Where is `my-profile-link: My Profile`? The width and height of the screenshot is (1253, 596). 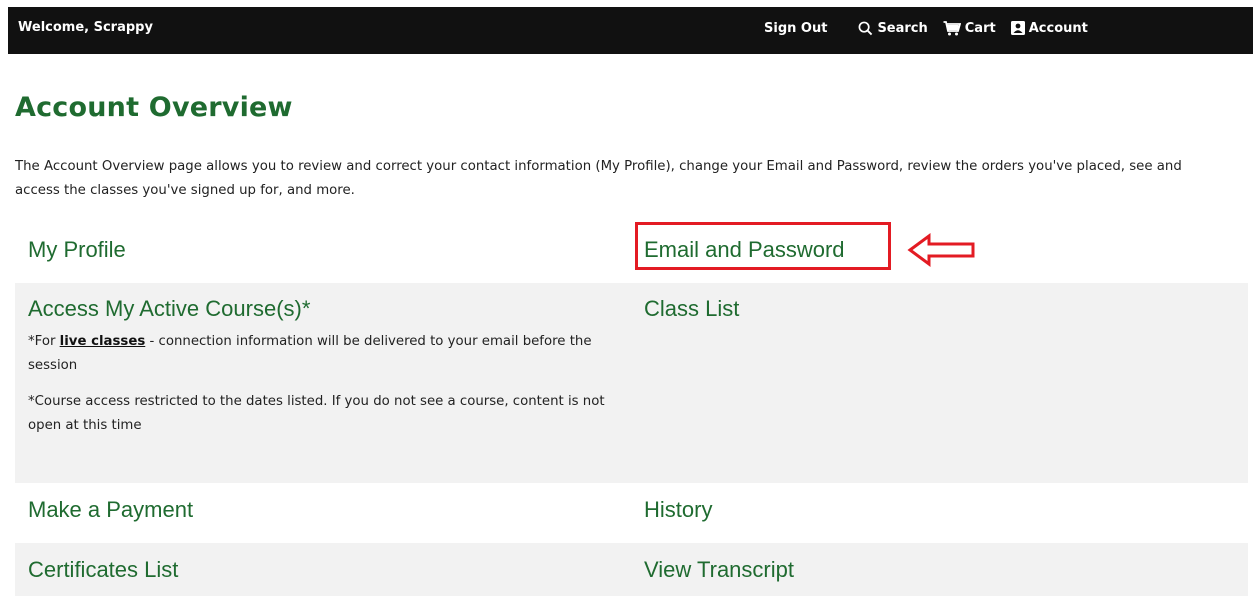 my-profile-link: My Profile is located at coordinates (77, 249).